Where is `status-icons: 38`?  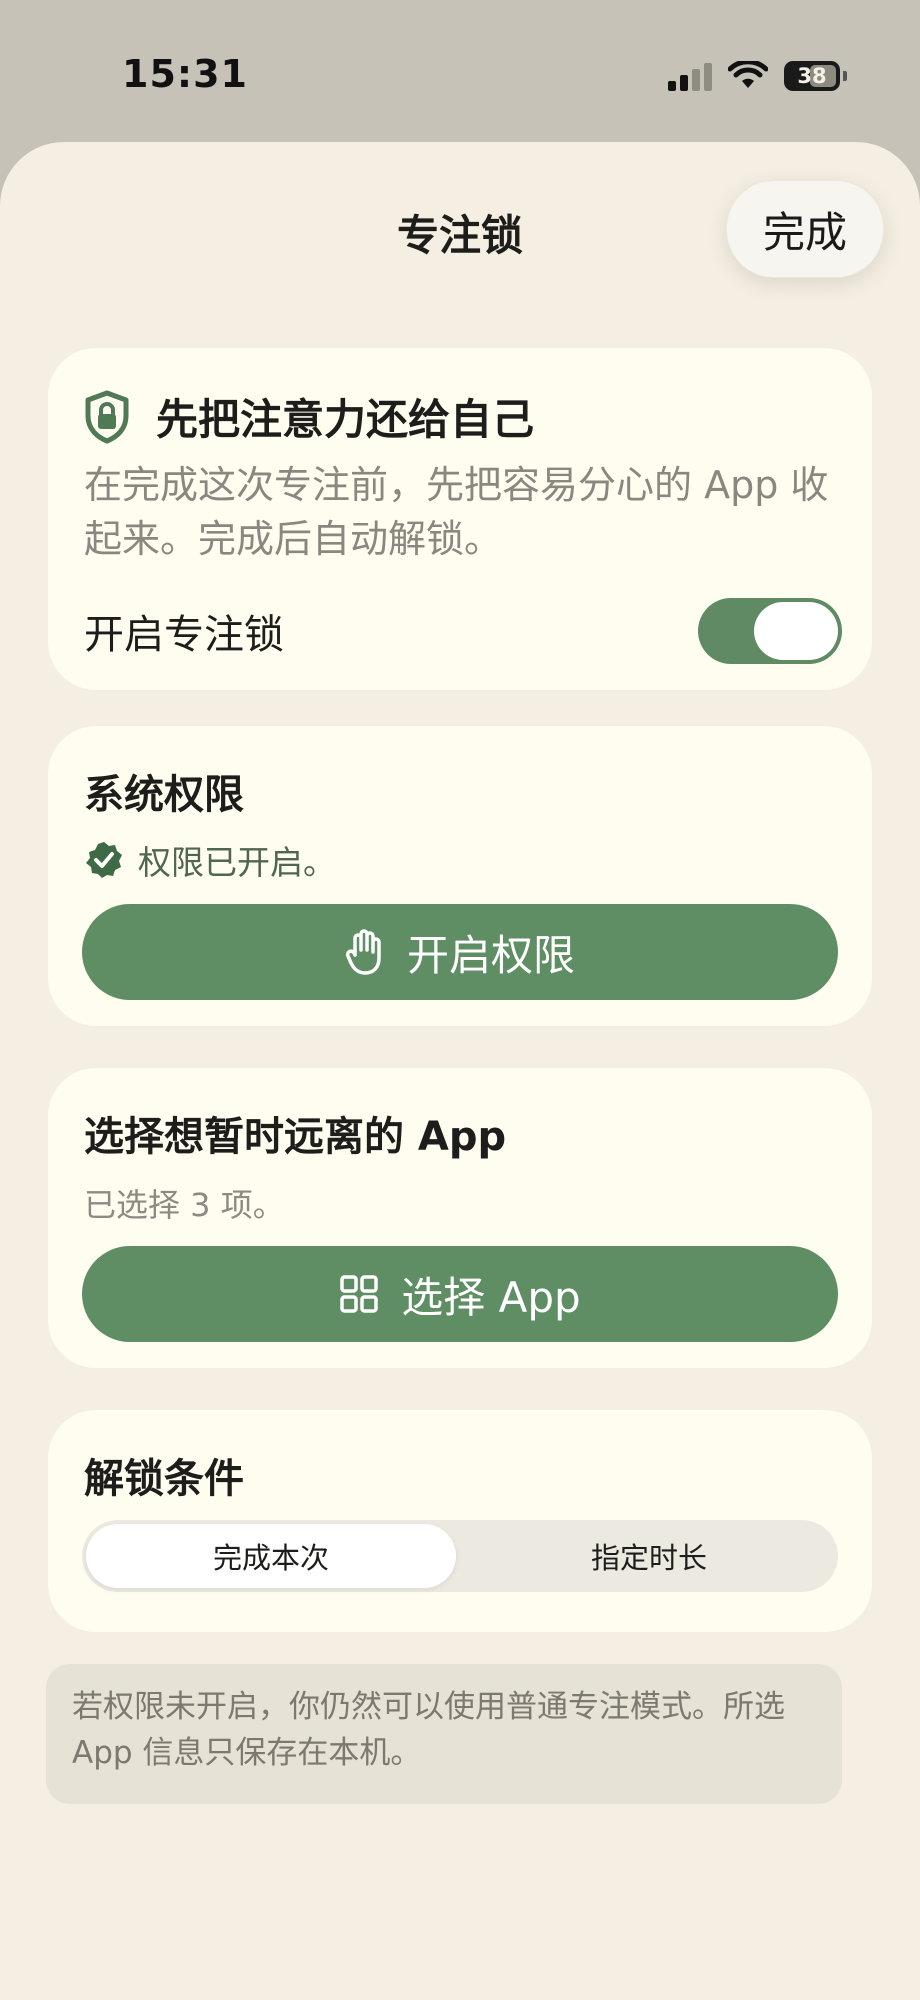
status-icons: 38 is located at coordinates (757, 76).